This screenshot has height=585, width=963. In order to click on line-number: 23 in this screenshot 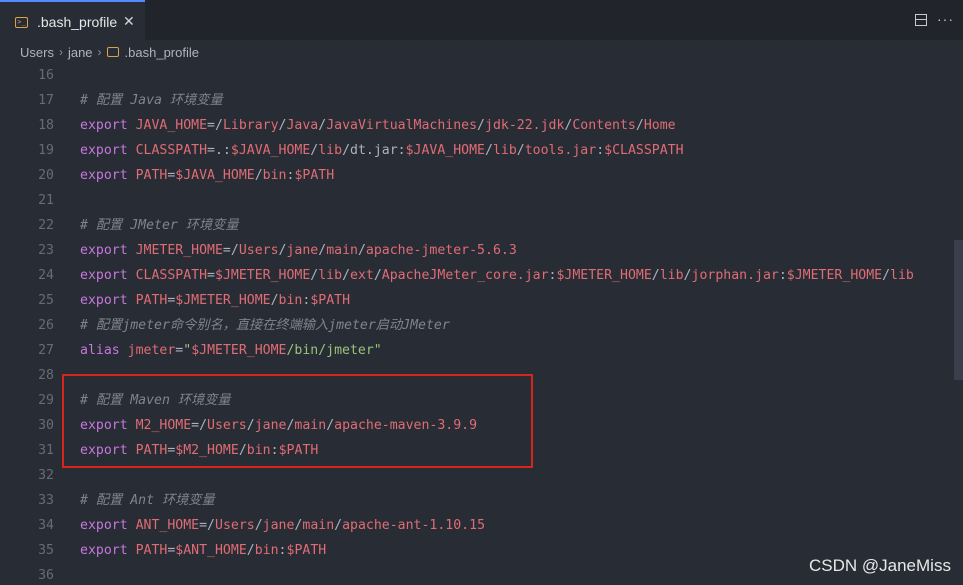, I will do `click(46, 250)`.